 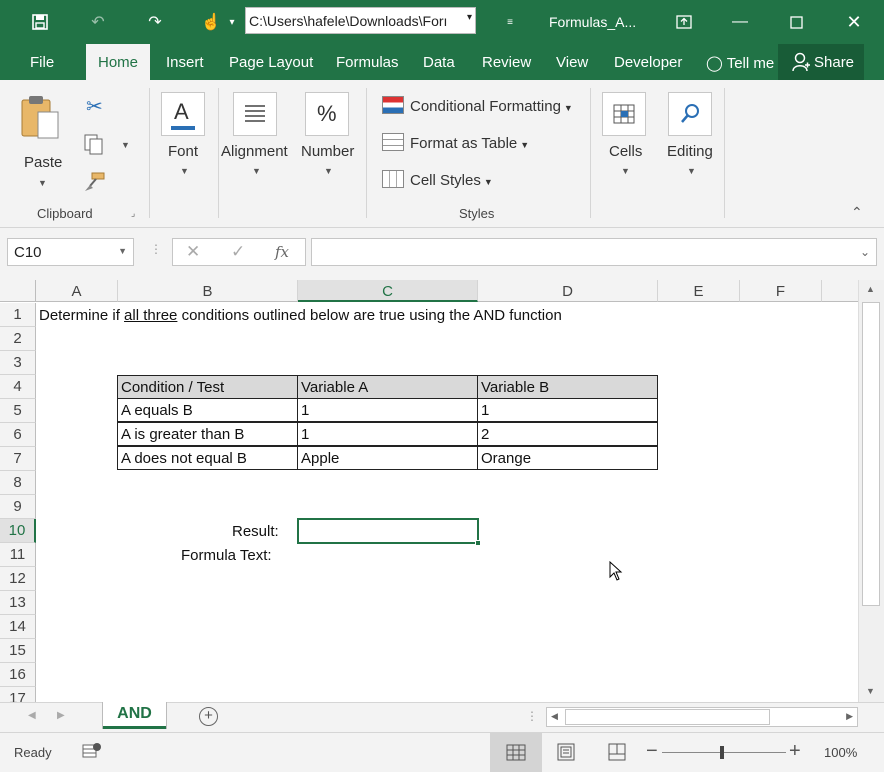 What do you see at coordinates (92, 752) in the screenshot?
I see `macro-record-icon` at bounding box center [92, 752].